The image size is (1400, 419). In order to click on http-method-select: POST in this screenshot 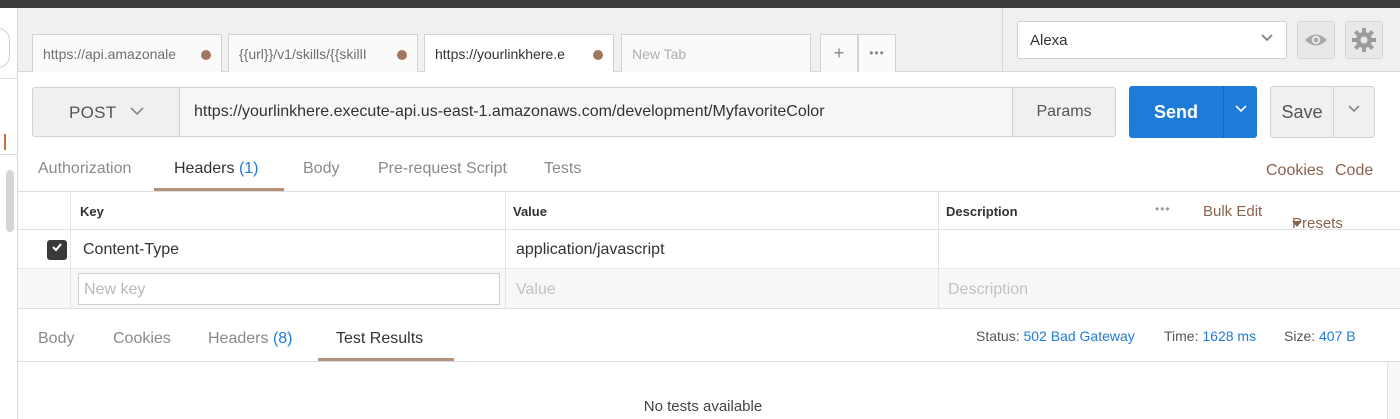, I will do `click(106, 112)`.